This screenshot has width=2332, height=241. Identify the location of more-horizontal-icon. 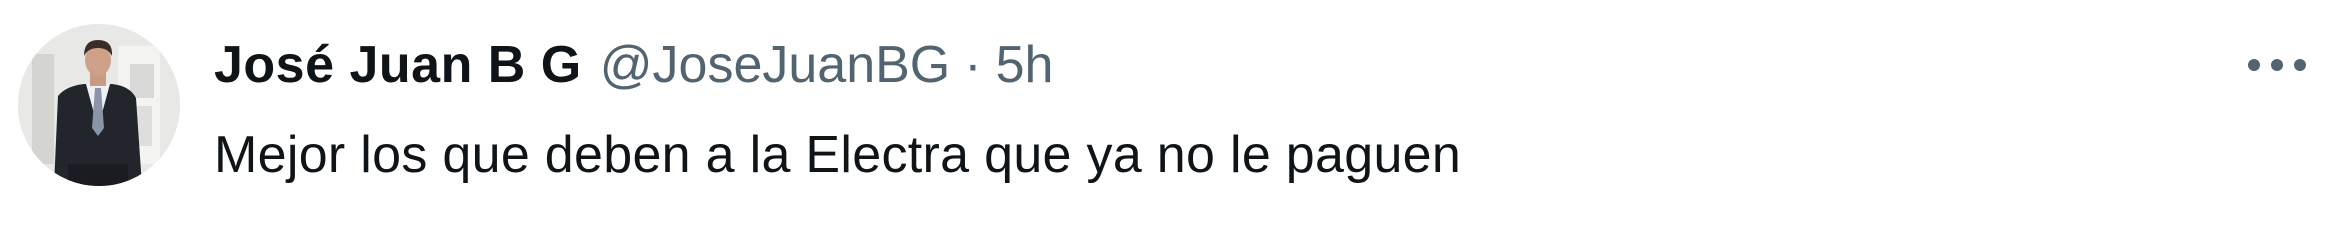
(2277, 65).